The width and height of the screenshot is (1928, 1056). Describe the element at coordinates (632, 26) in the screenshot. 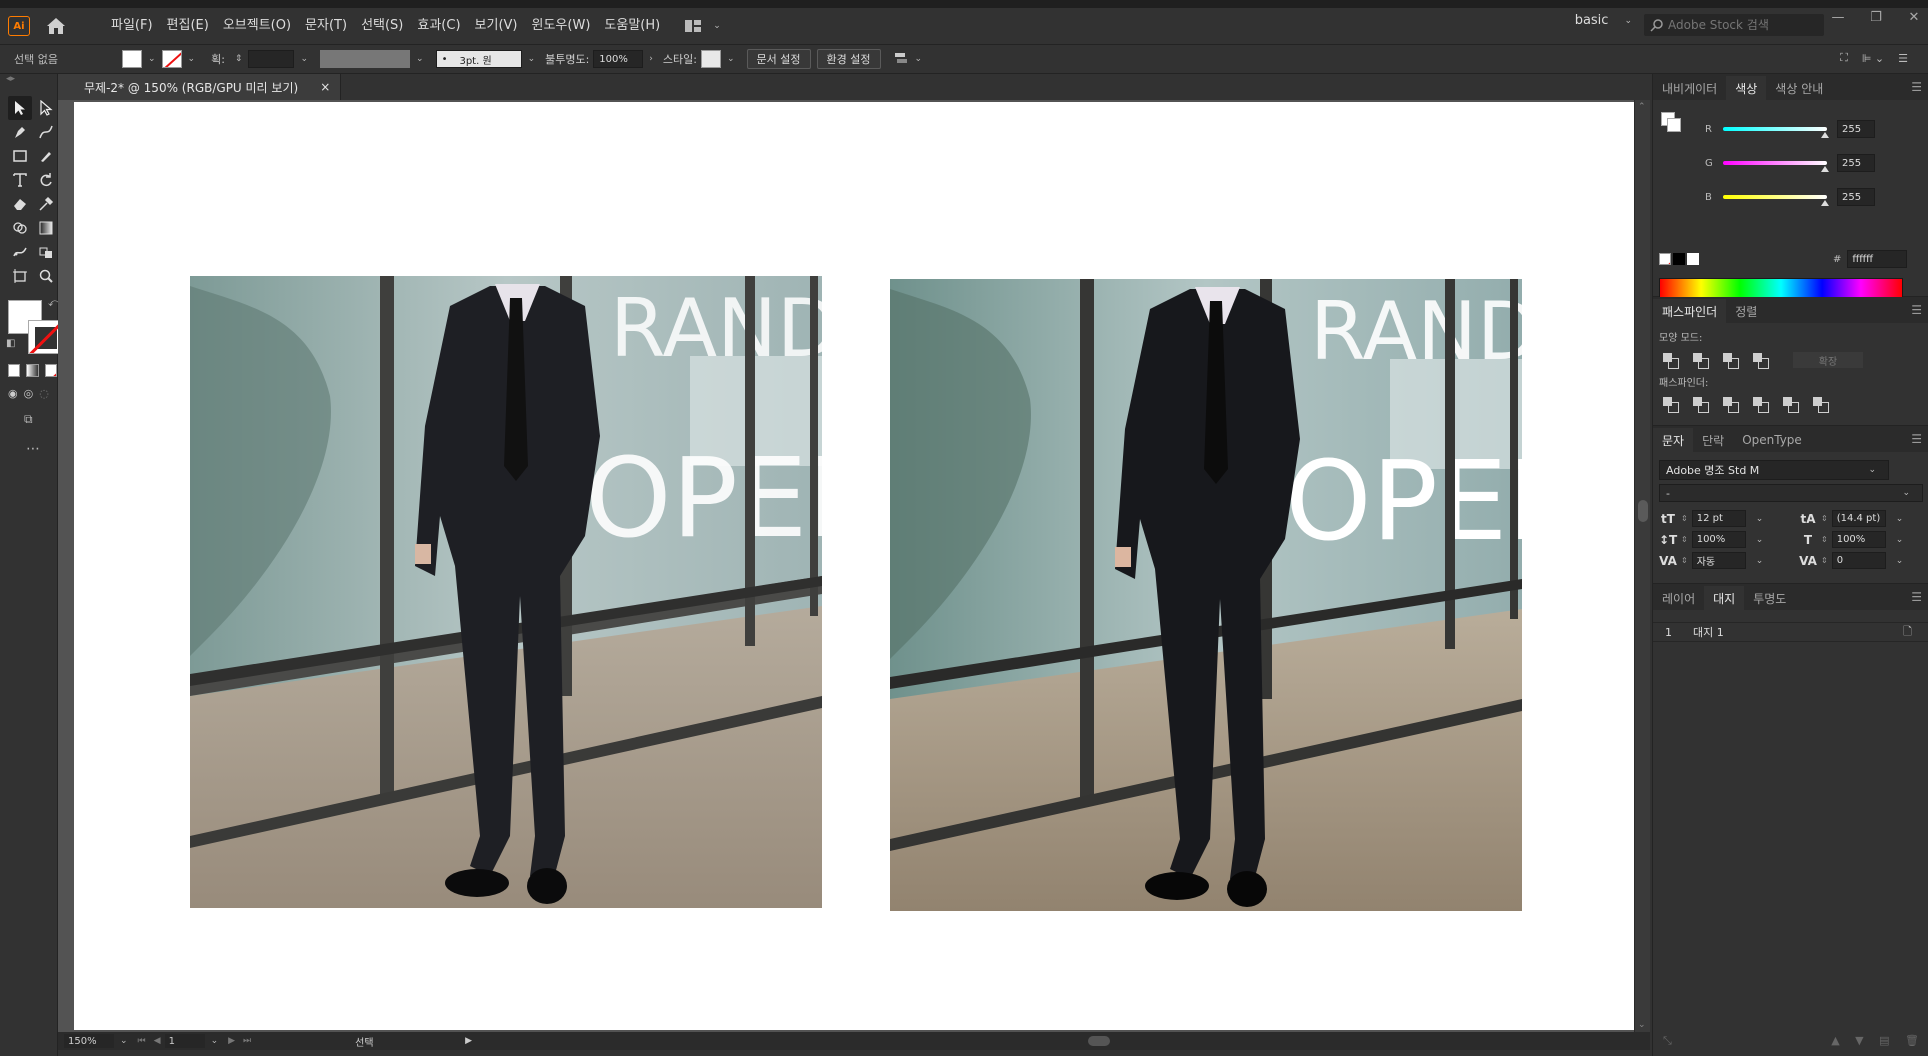

I see `menu-help: 도움말(H)` at that location.